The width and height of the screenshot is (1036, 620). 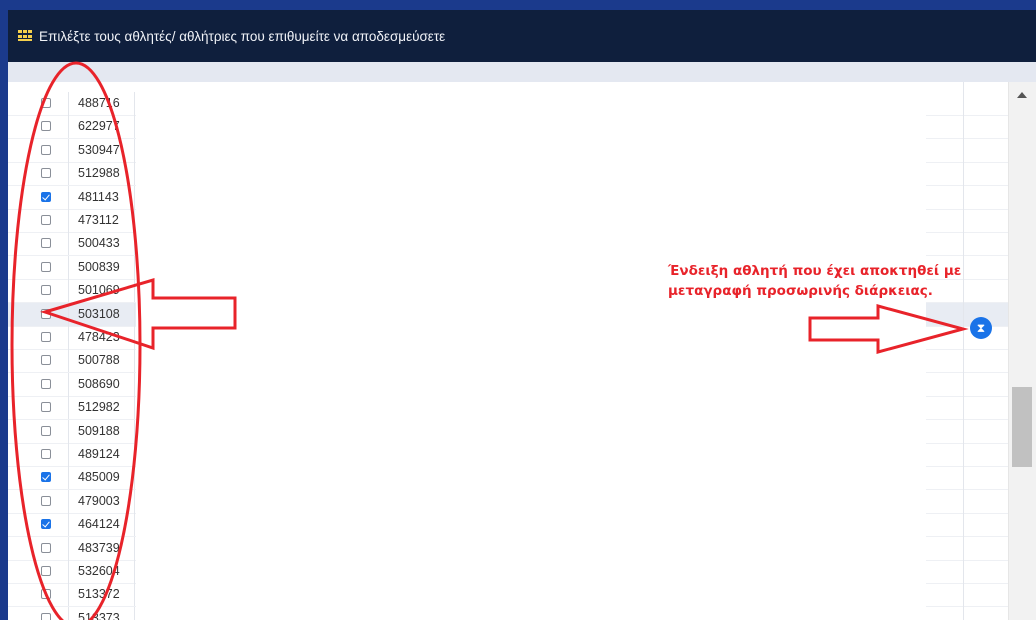 What do you see at coordinates (76, 340) in the screenshot?
I see `checkbox-column-highlight` at bounding box center [76, 340].